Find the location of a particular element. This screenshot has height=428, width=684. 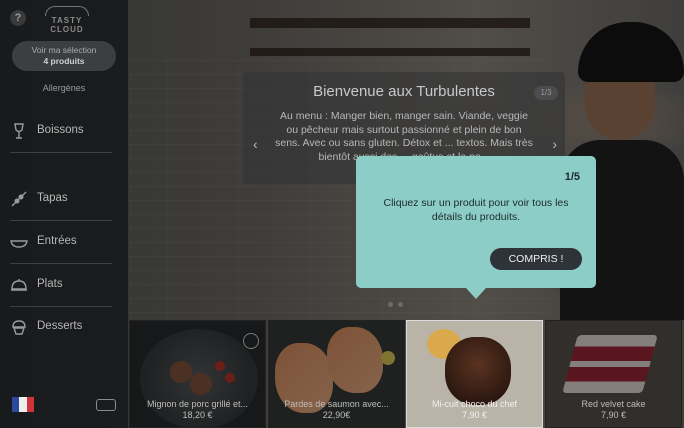

view-selection-button: Voir ma sélection 4 produits is located at coordinates (64, 56).